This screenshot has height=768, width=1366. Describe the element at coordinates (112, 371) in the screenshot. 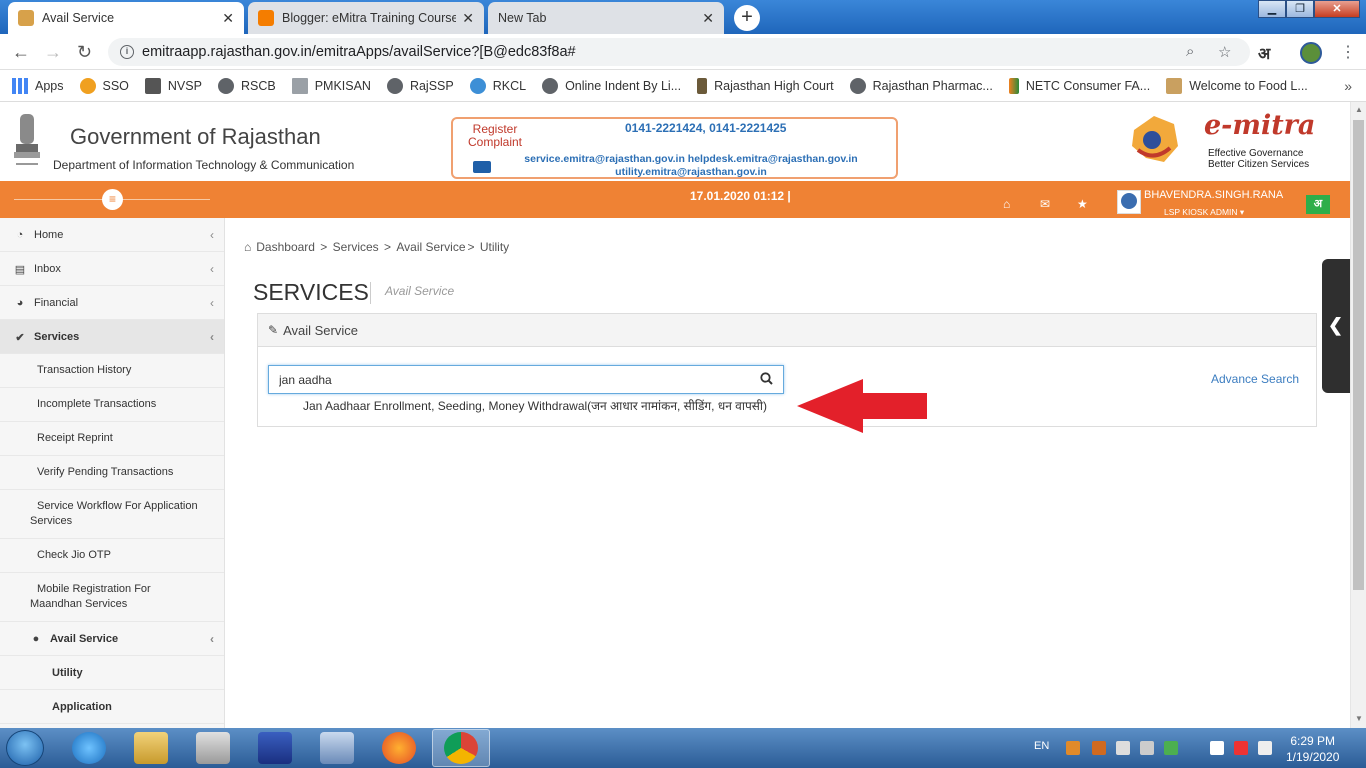

I see `sidebar-item-transaction-history: Transaction History` at that location.